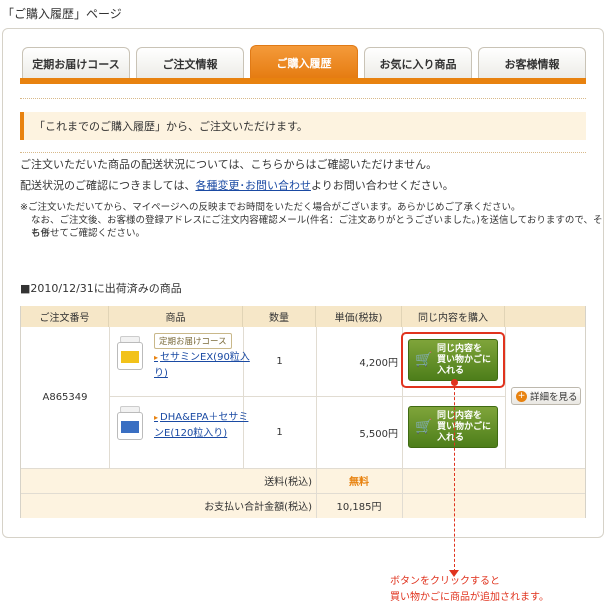 The image size is (610, 610). I want to click on total-label: お支払い合計金額(税込), so click(258, 507).